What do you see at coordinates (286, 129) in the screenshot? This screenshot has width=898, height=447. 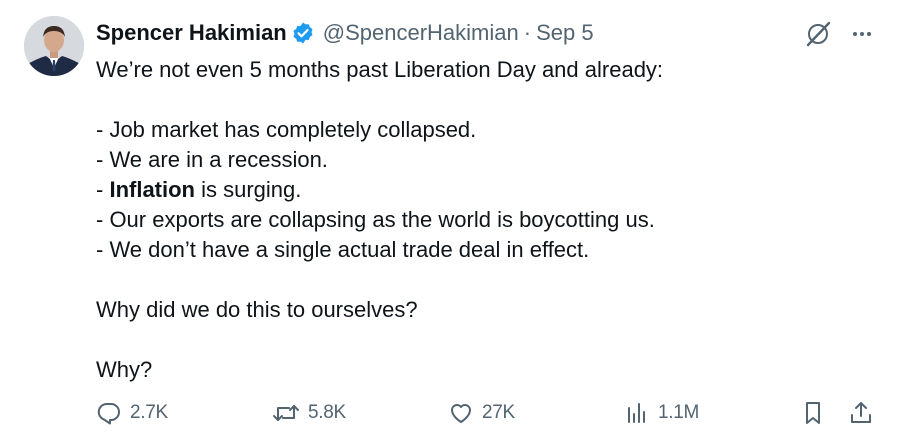 I see `tweet-line: - Job market has completely collapsed.` at bounding box center [286, 129].